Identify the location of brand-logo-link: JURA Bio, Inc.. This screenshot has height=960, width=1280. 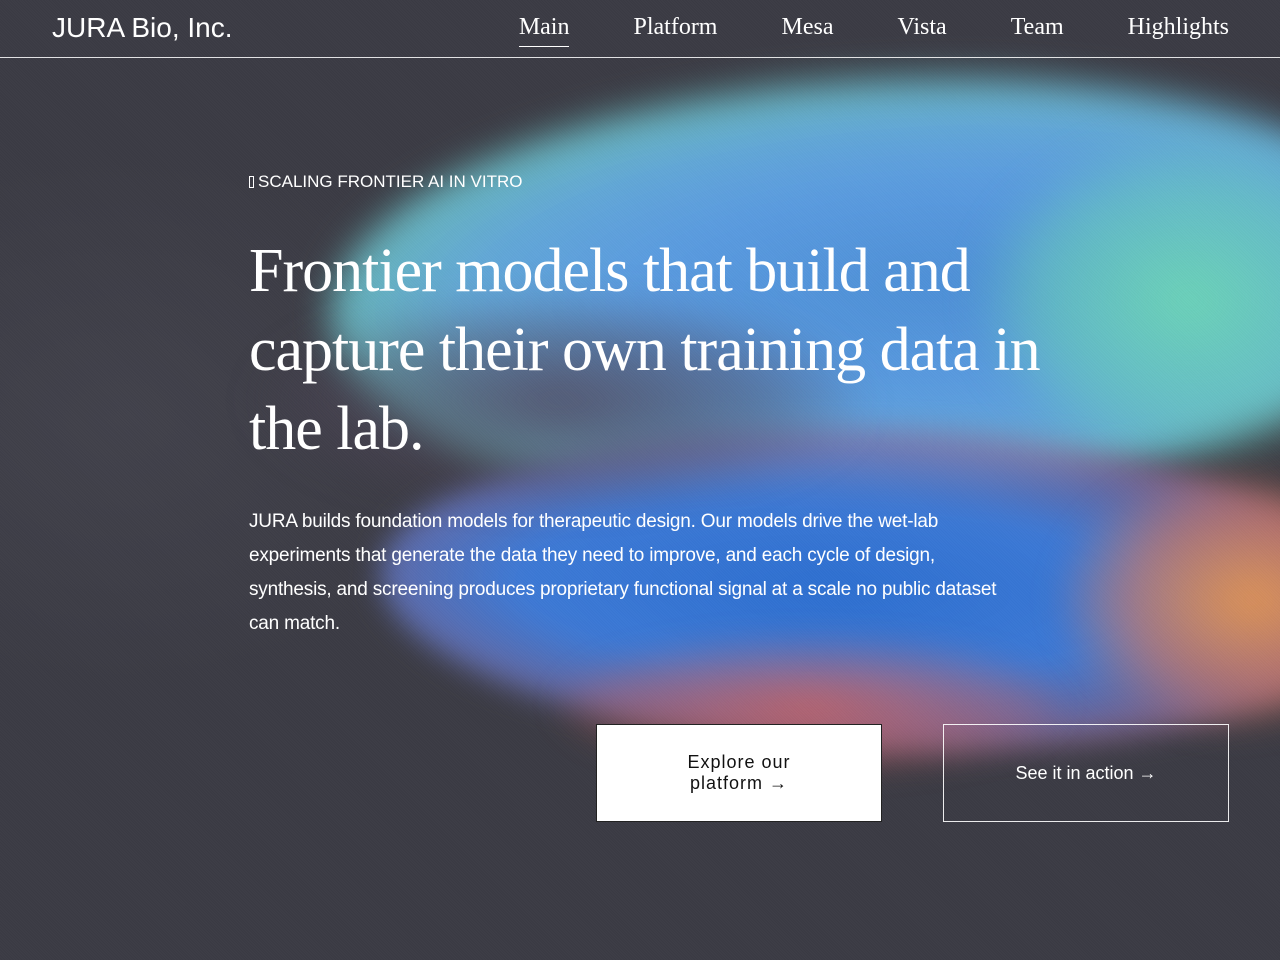
(142, 28).